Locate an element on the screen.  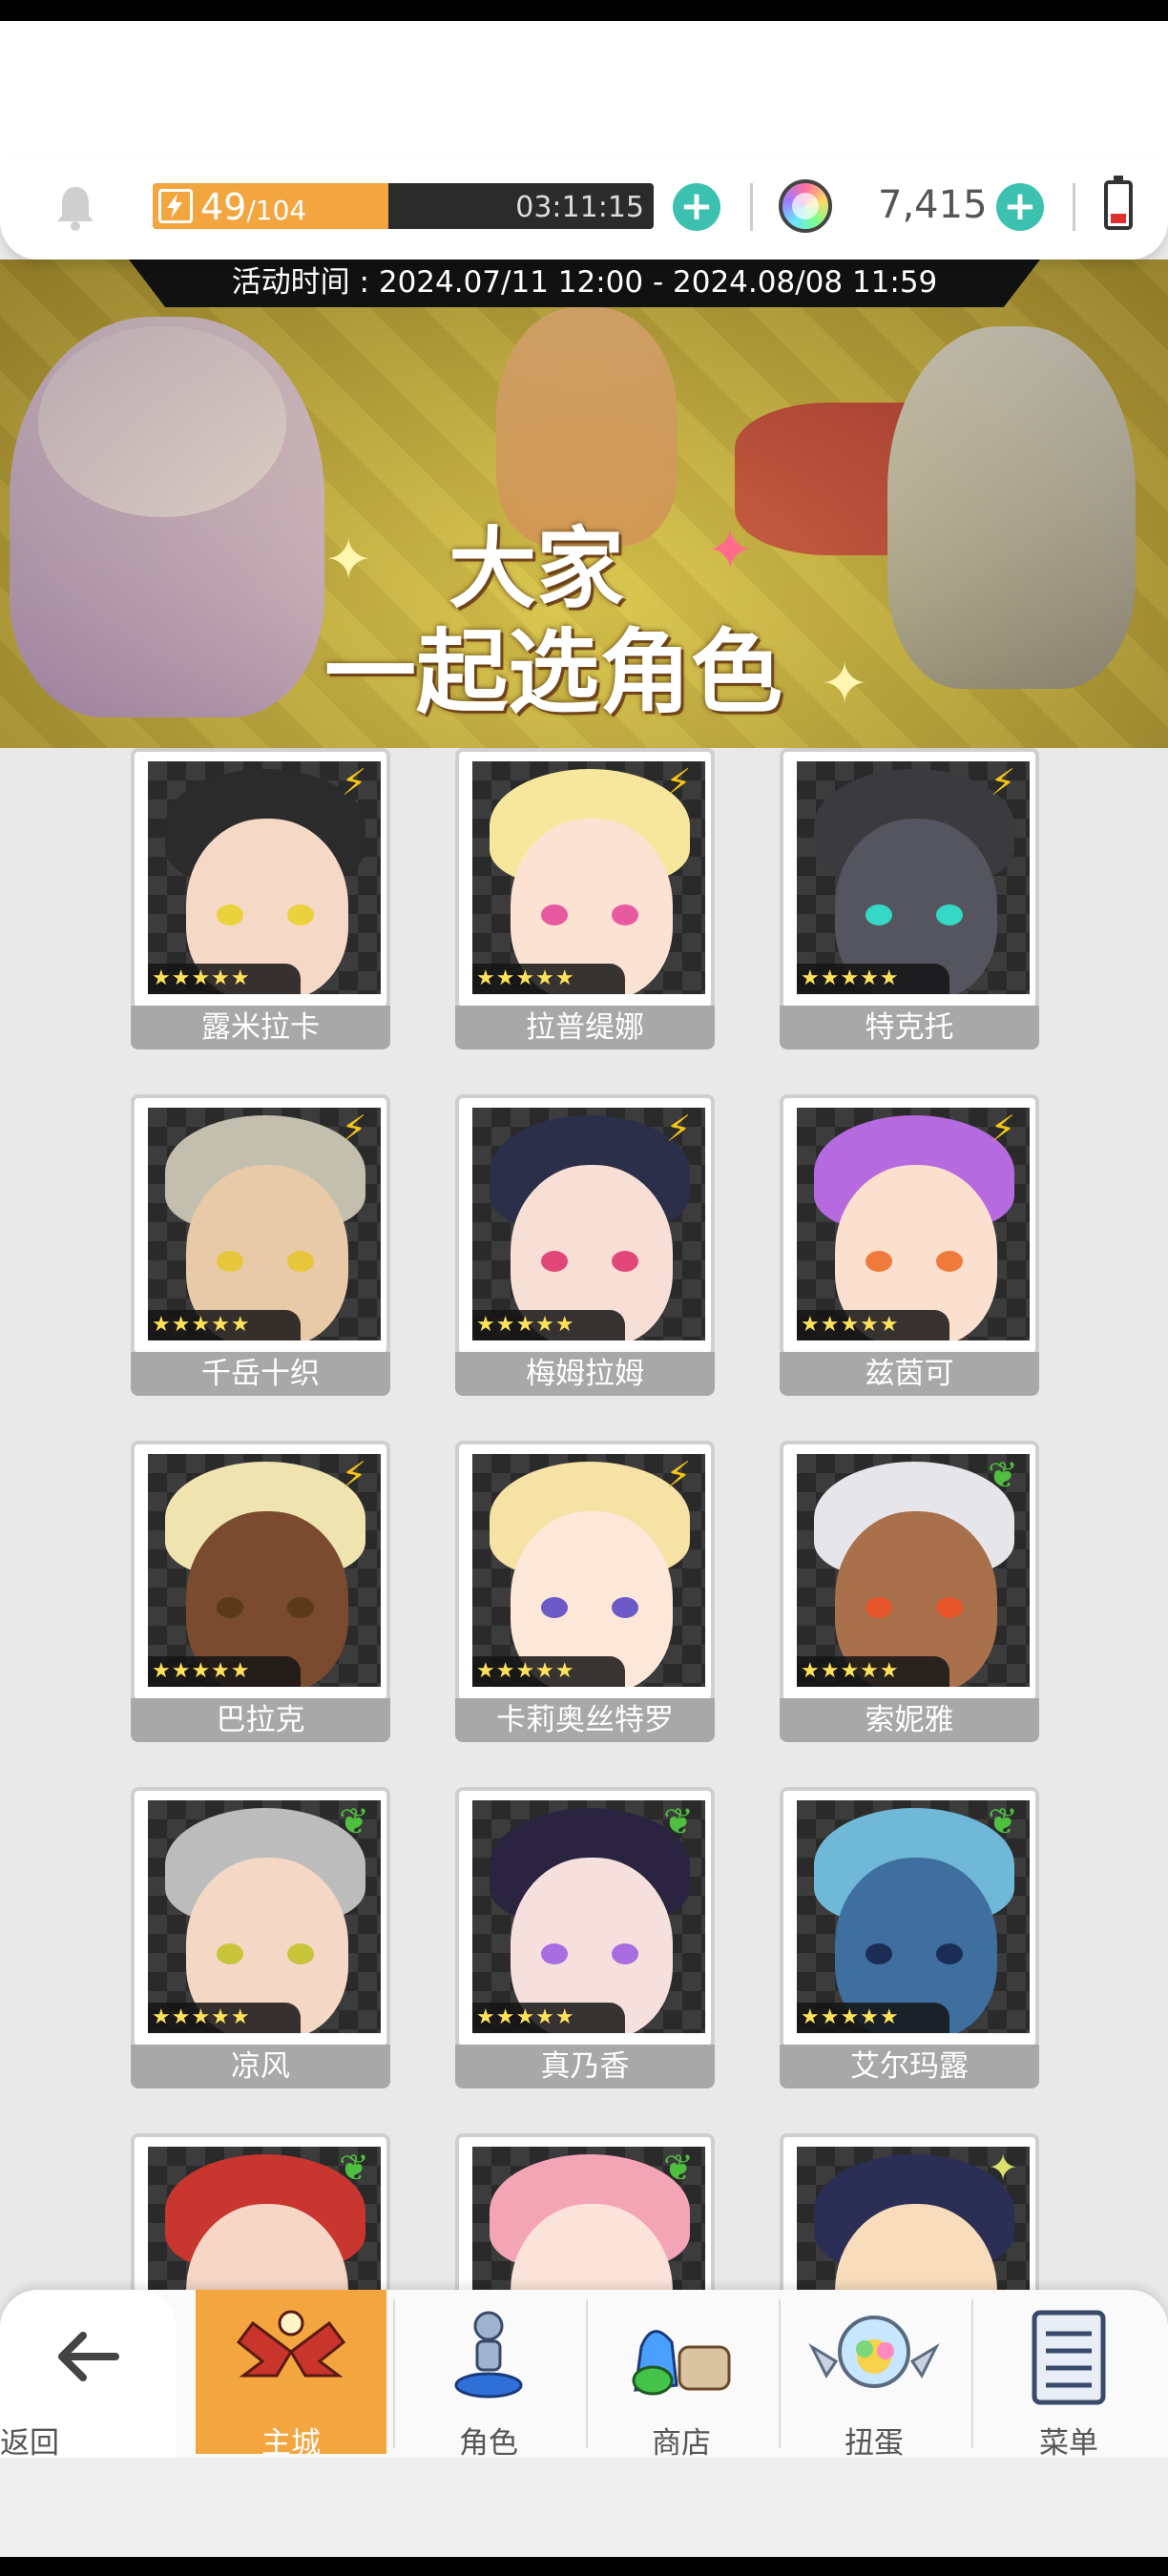
add-gem-button: + is located at coordinates (1020, 207).